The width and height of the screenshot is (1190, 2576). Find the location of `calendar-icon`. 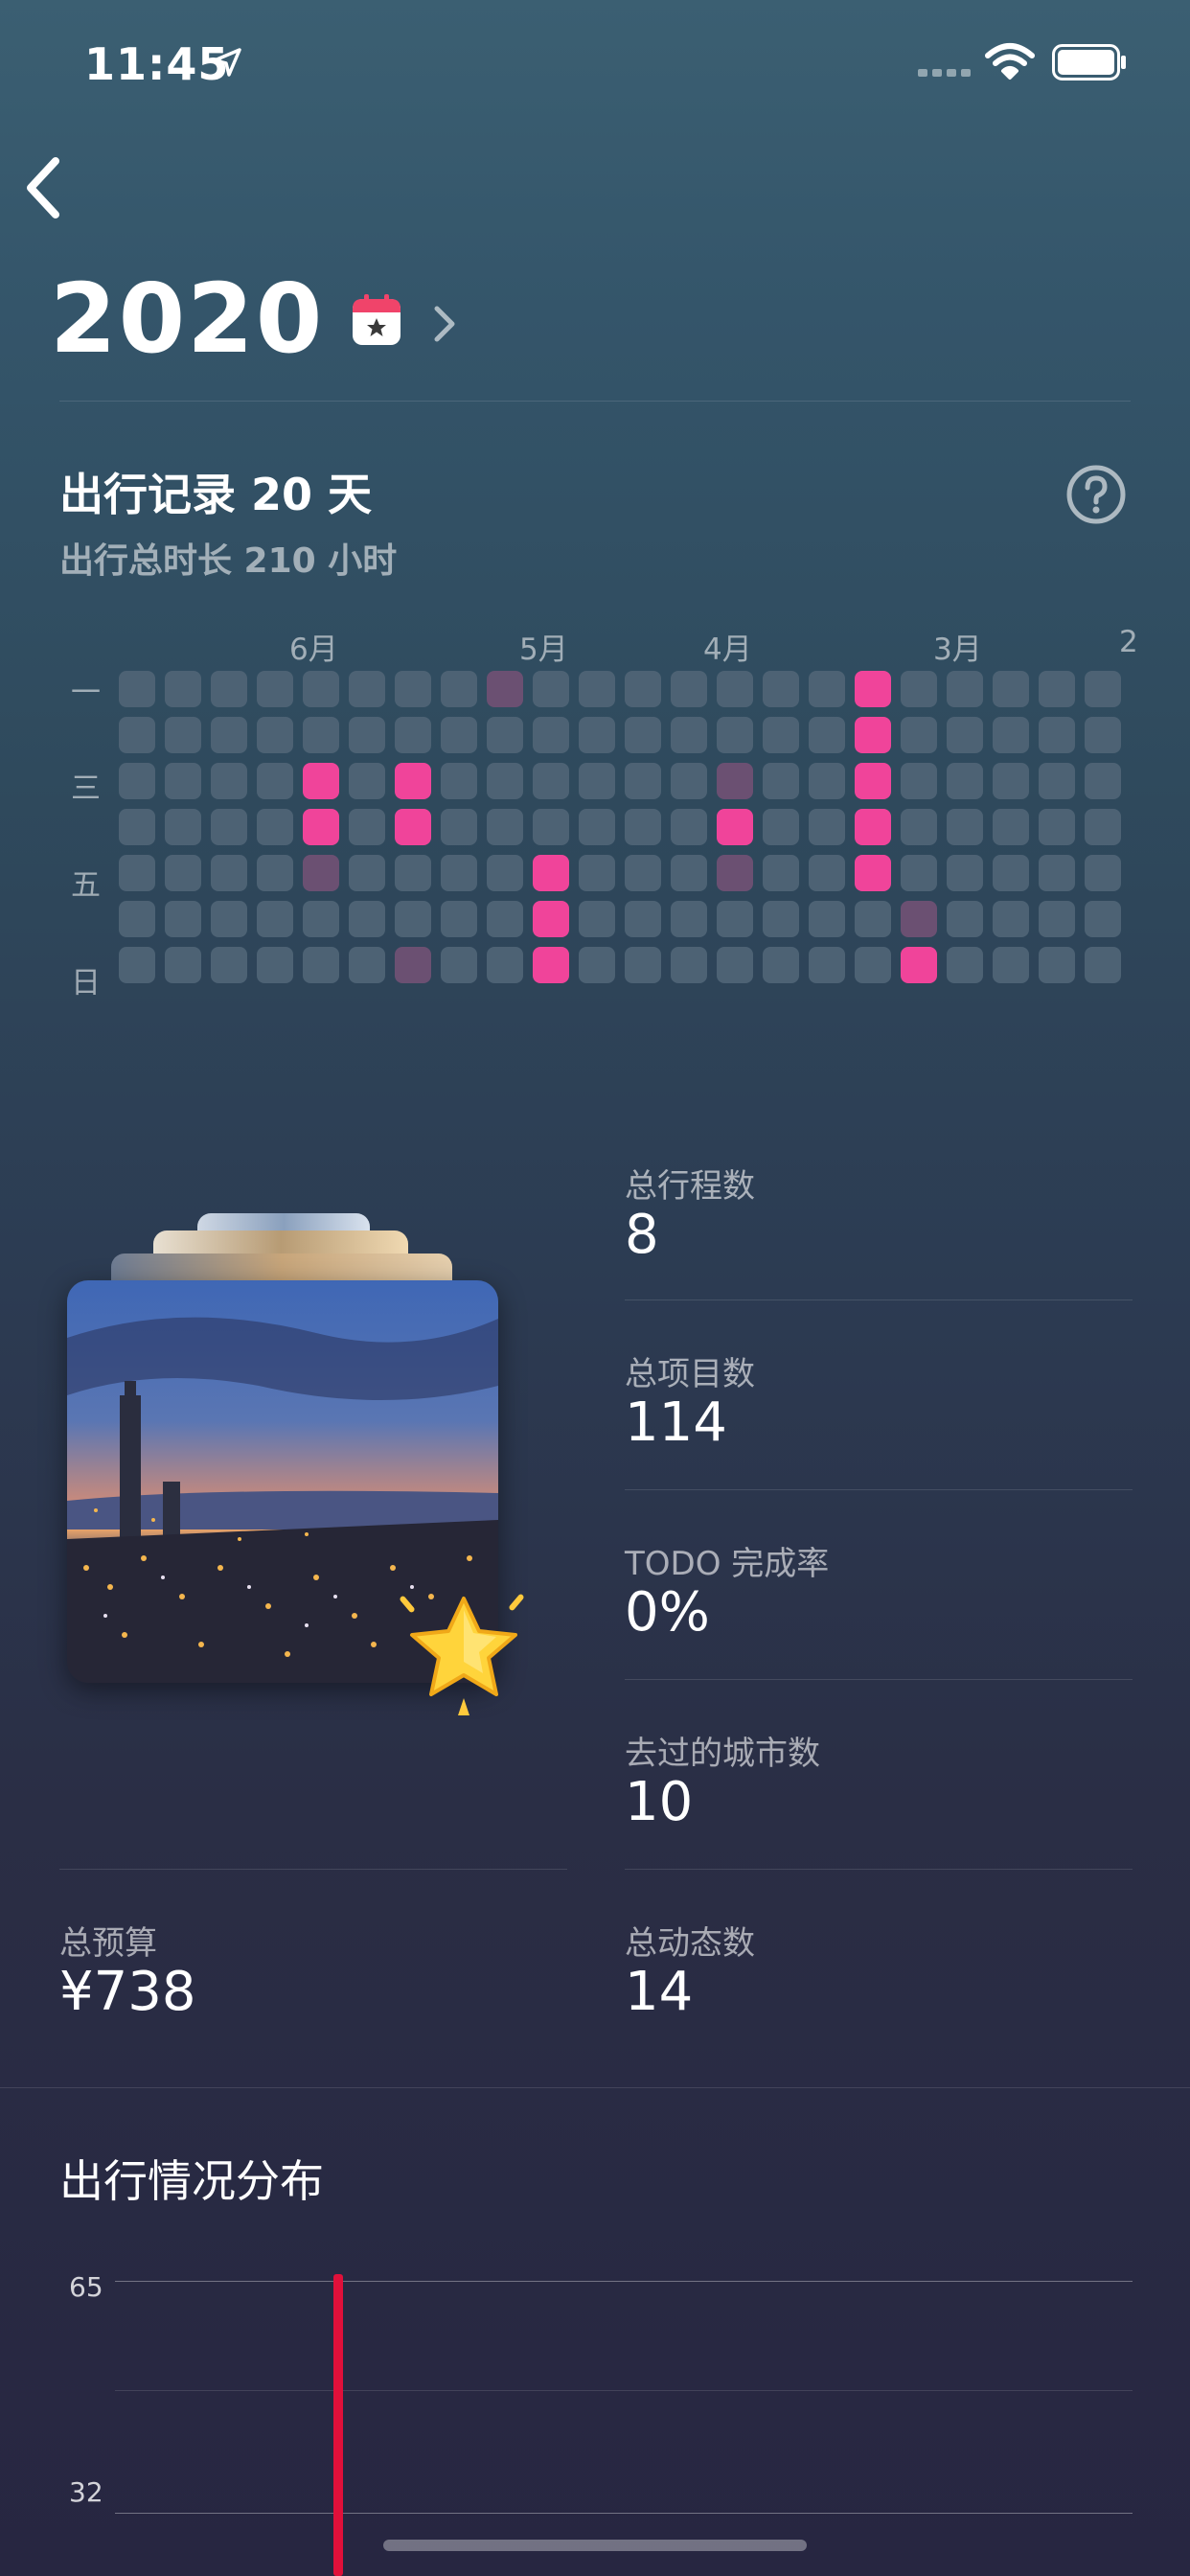

calendar-icon is located at coordinates (377, 320).